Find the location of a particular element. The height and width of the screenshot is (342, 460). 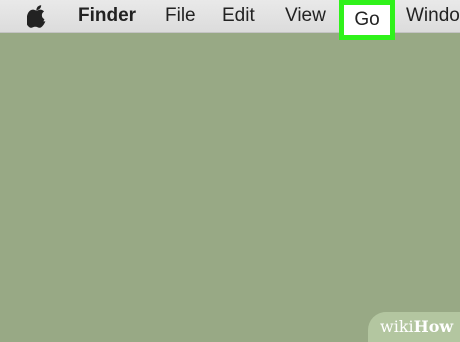

menu-edit: Edit is located at coordinates (238, 16).